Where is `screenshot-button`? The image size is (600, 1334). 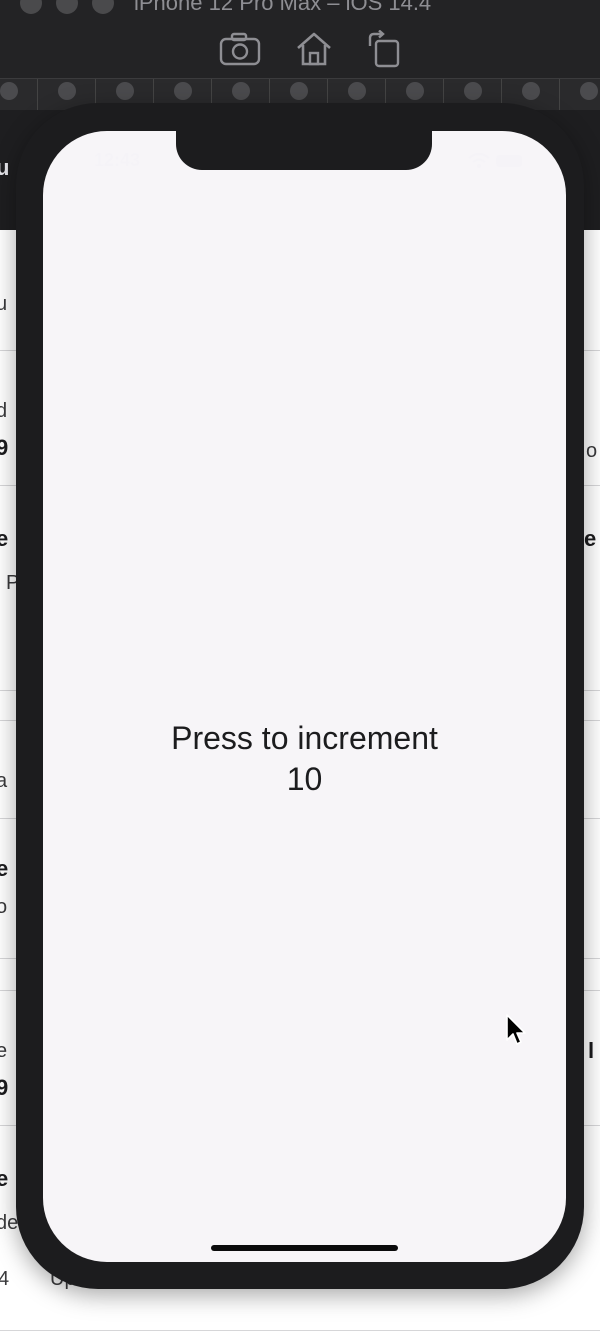 screenshot-button is located at coordinates (240, 49).